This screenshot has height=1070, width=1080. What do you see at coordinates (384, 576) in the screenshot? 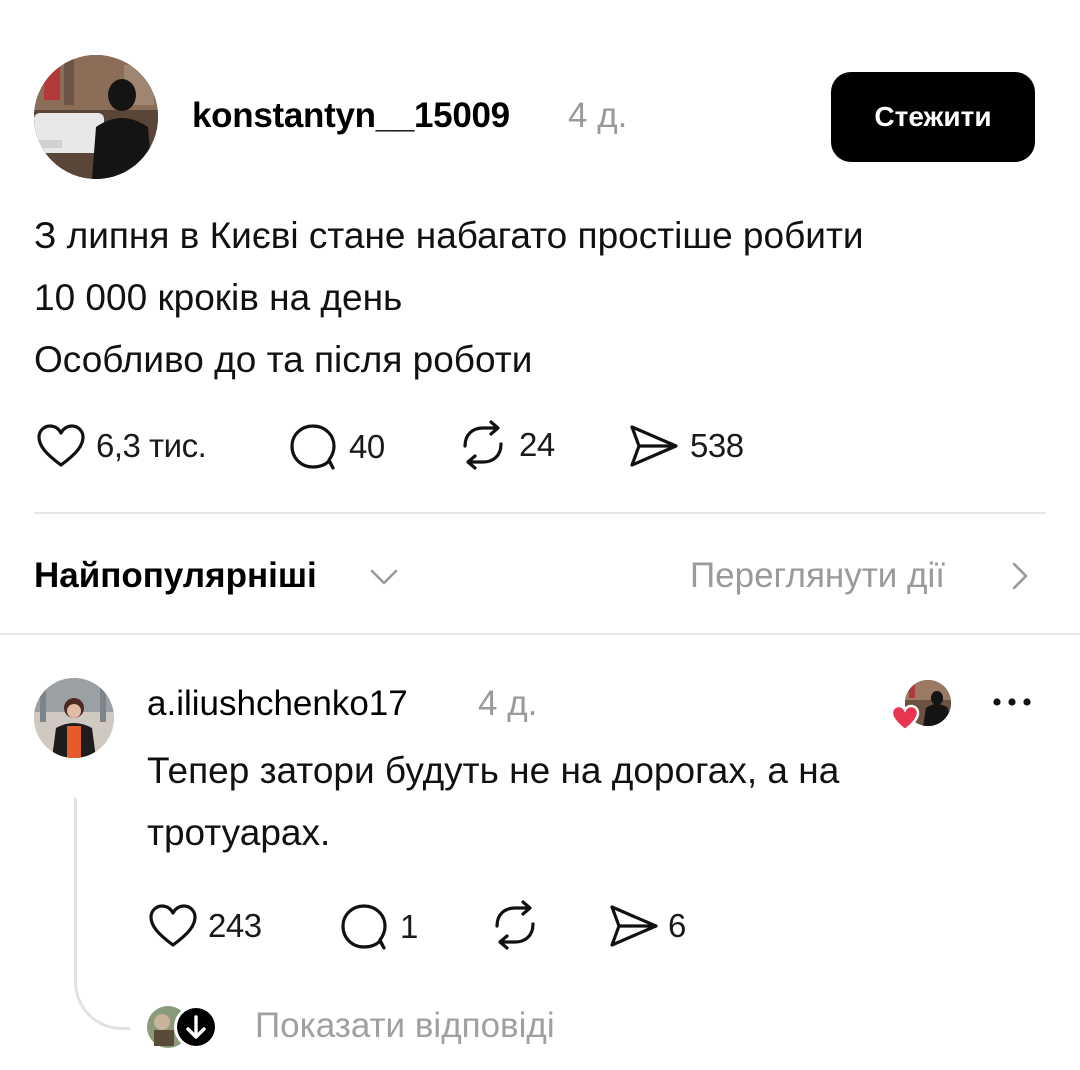
I see `chevron-down-icon` at bounding box center [384, 576].